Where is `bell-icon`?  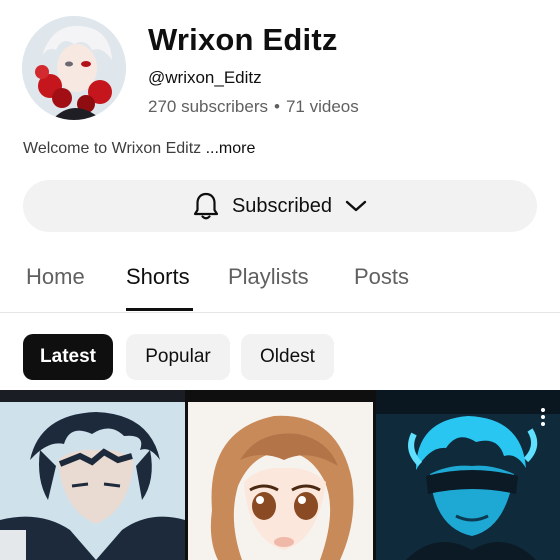
bell-icon is located at coordinates (206, 206).